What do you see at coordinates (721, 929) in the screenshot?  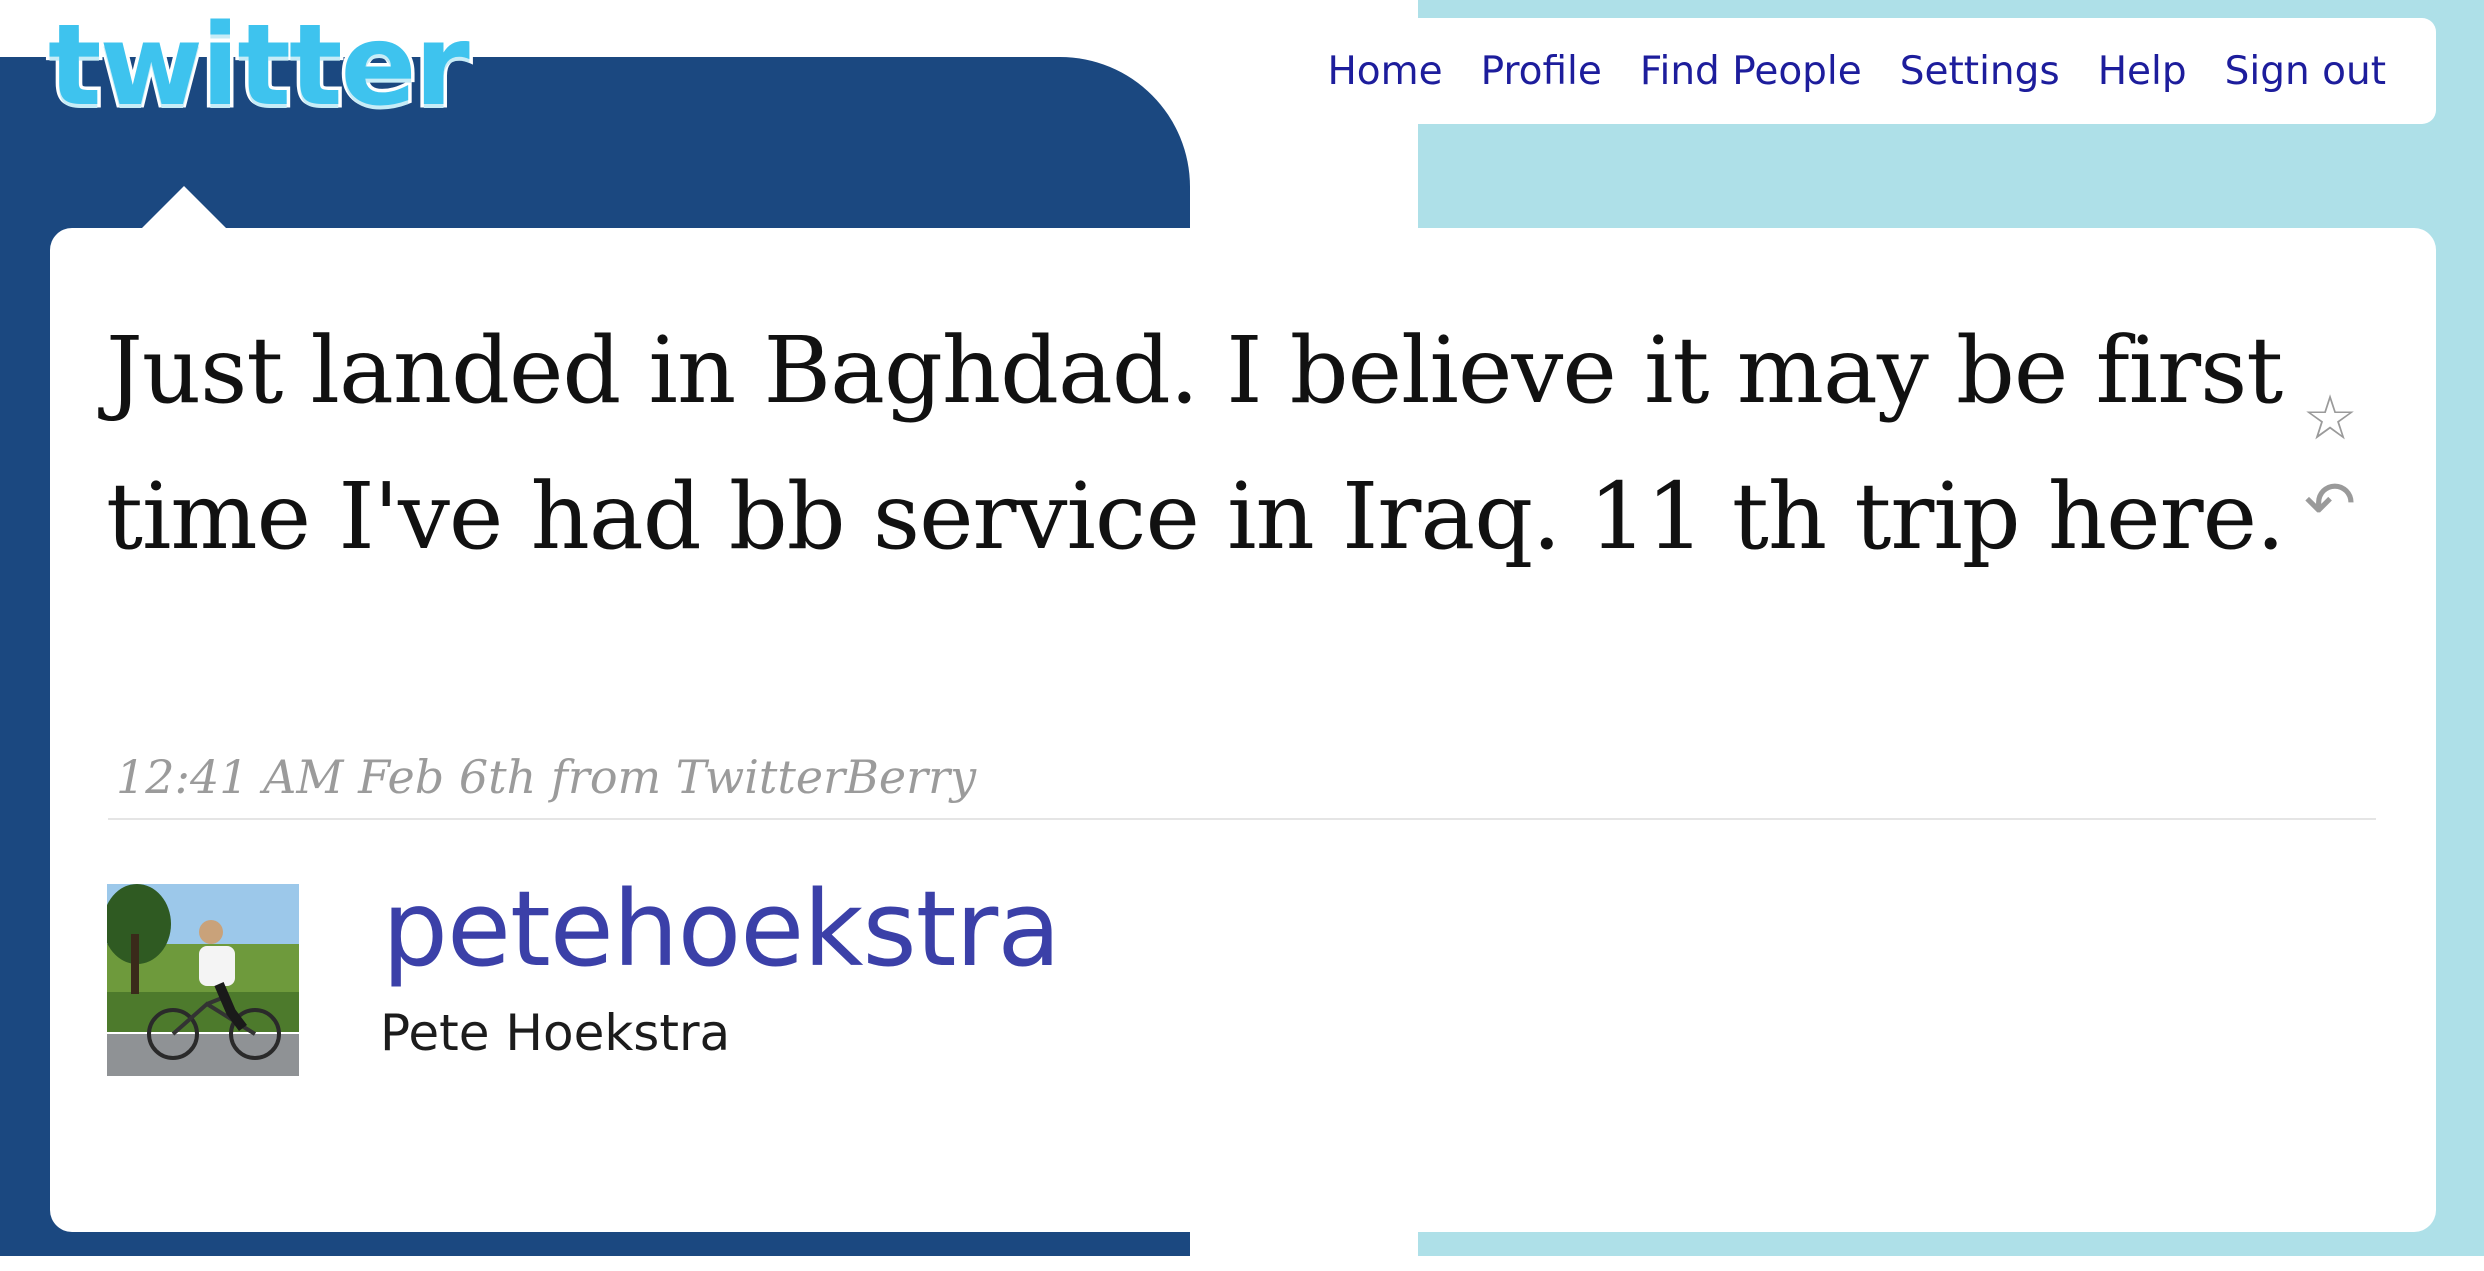 I see `author-screen-name-link: petehoekstra` at bounding box center [721, 929].